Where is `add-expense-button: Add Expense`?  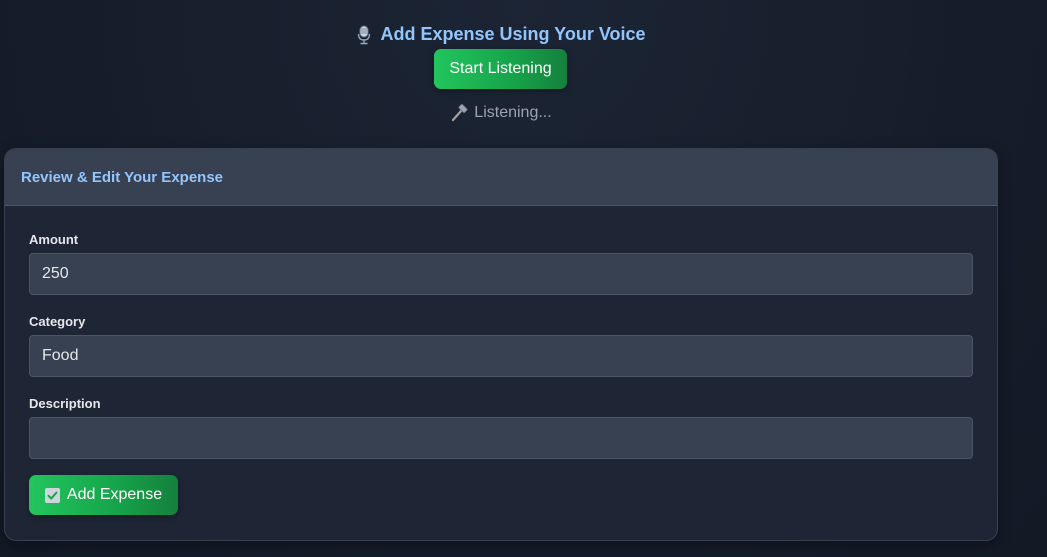
add-expense-button: Add Expense is located at coordinates (103, 495).